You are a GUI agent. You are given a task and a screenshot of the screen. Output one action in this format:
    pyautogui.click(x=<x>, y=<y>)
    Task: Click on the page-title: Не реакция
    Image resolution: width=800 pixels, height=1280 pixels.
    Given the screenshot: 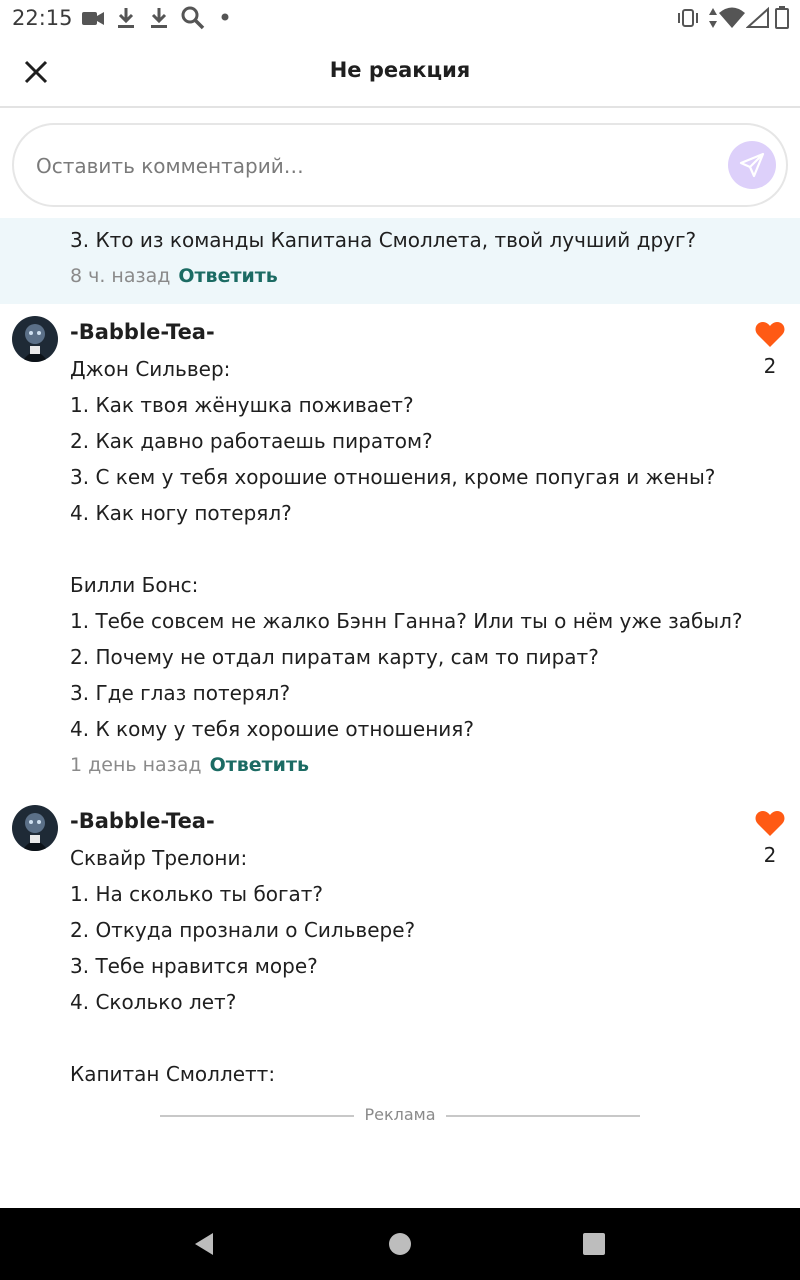 What is the action you would take?
    pyautogui.click(x=400, y=70)
    